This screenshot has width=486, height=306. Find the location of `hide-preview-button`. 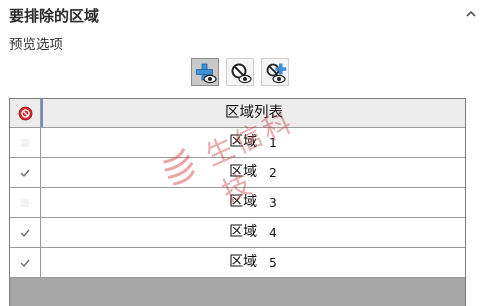

hide-preview-button is located at coordinates (240, 72).